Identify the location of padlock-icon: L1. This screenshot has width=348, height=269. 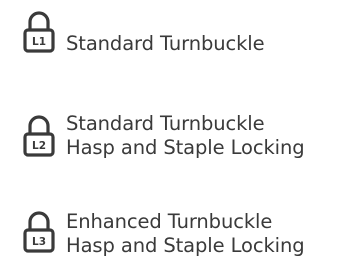
(39, 32).